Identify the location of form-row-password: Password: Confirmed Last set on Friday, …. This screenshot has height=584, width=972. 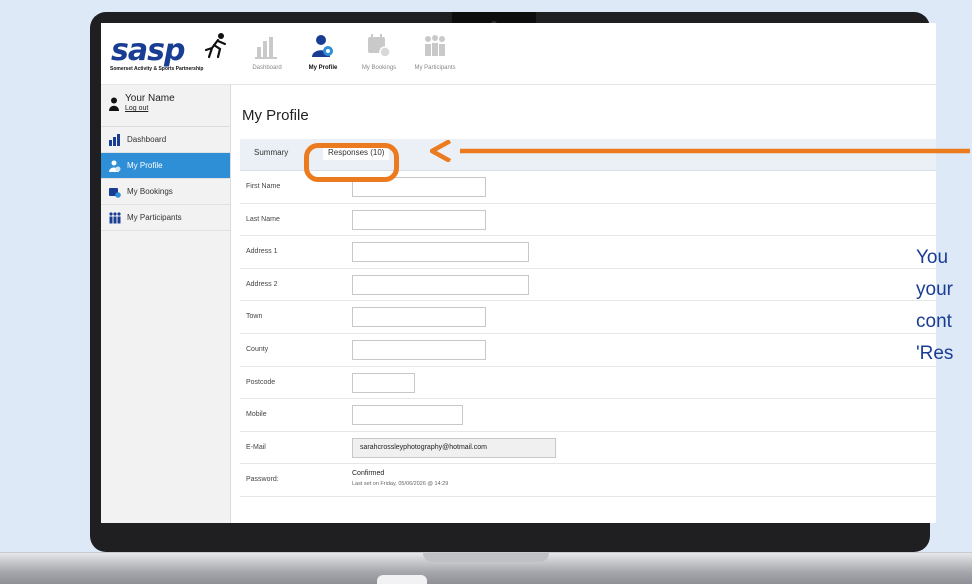
(588, 480).